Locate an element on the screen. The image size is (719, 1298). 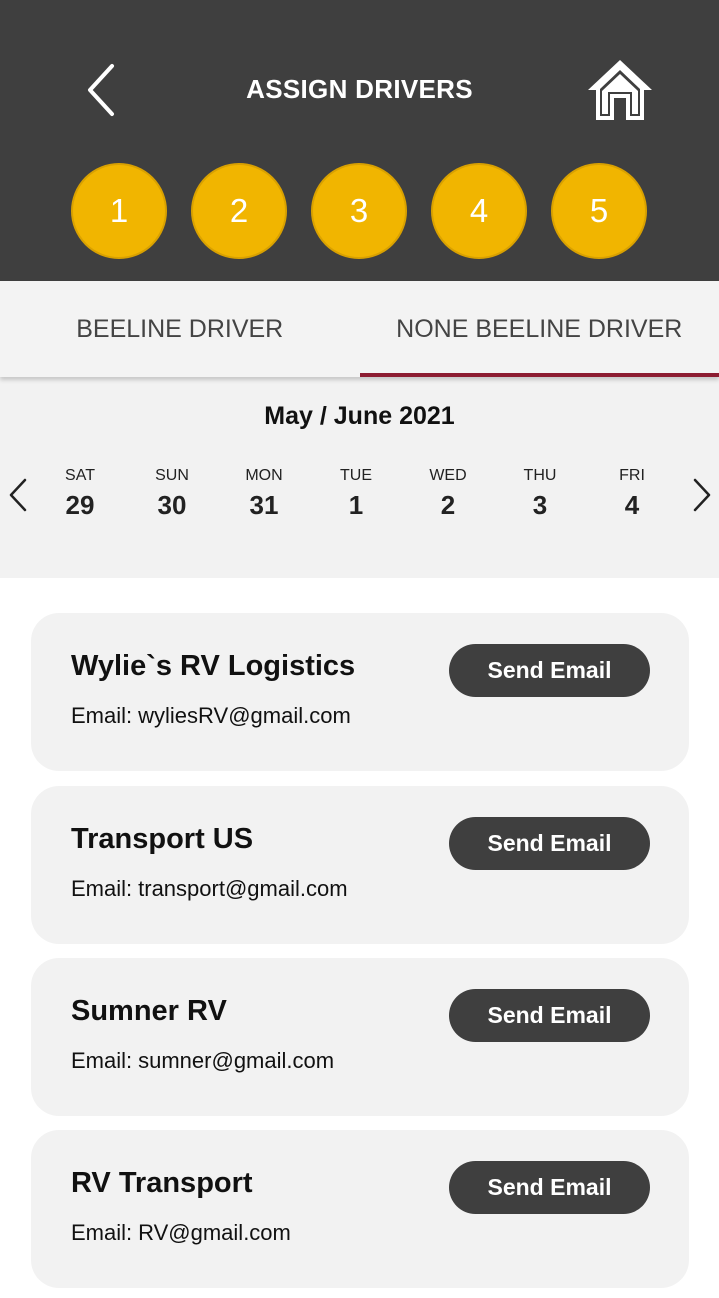
driver-email: sumner@gmail.com is located at coordinates (236, 1060).